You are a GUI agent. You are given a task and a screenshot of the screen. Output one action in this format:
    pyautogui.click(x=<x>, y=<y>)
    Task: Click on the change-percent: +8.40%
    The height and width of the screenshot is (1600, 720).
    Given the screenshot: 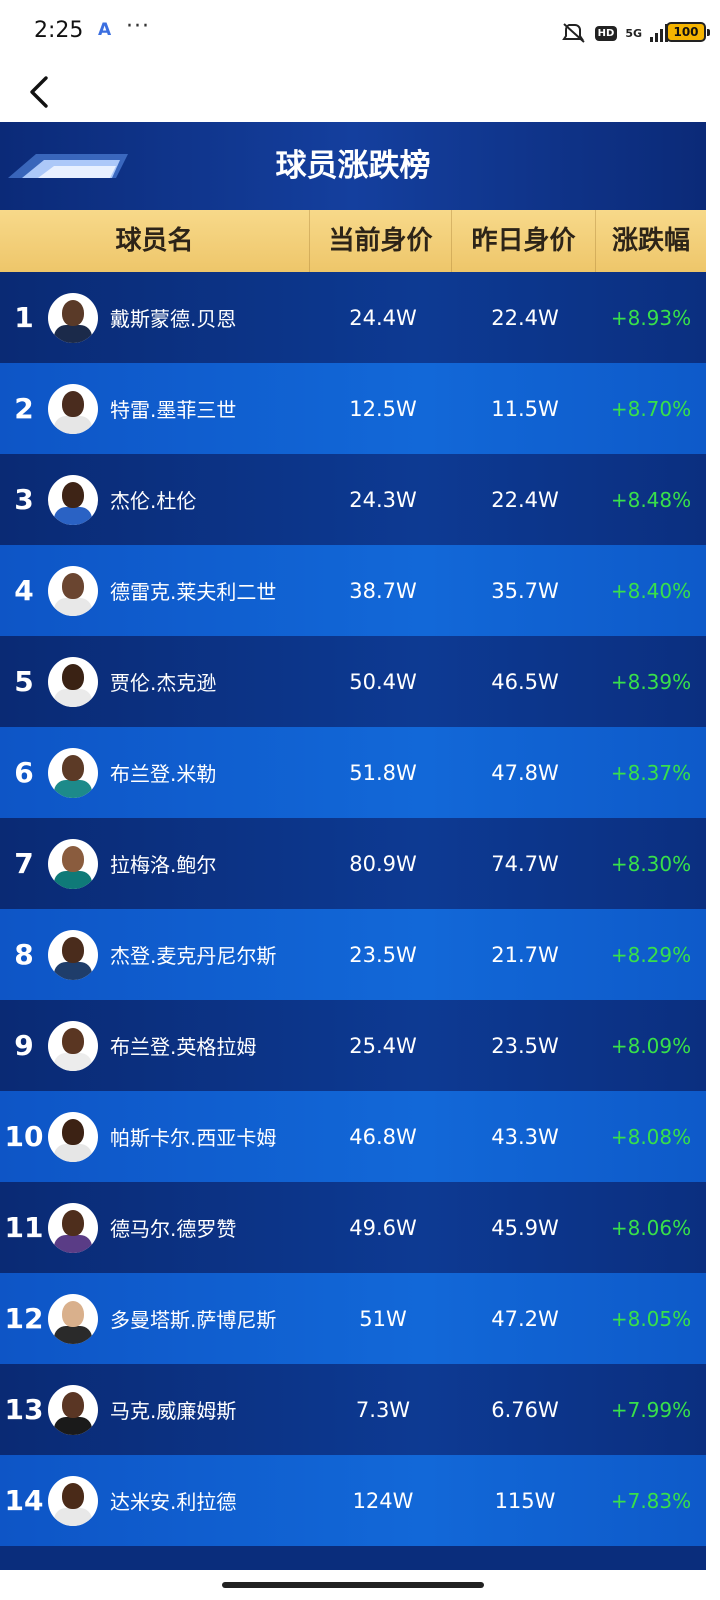 What is the action you would take?
    pyautogui.click(x=651, y=590)
    